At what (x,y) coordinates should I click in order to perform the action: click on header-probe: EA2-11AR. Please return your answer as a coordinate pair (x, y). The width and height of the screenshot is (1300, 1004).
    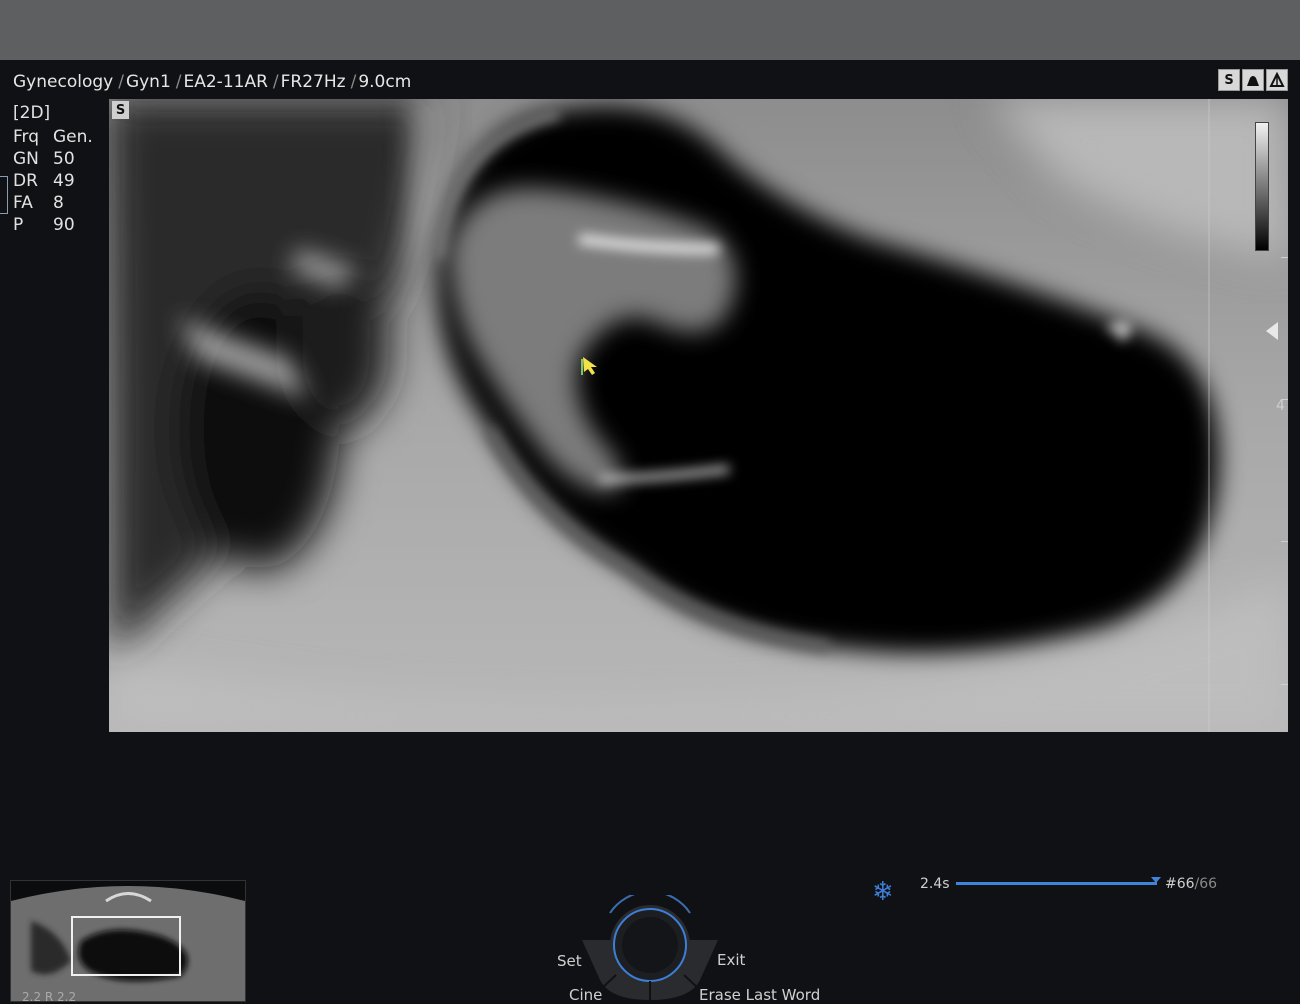
    Looking at the image, I should click on (225, 82).